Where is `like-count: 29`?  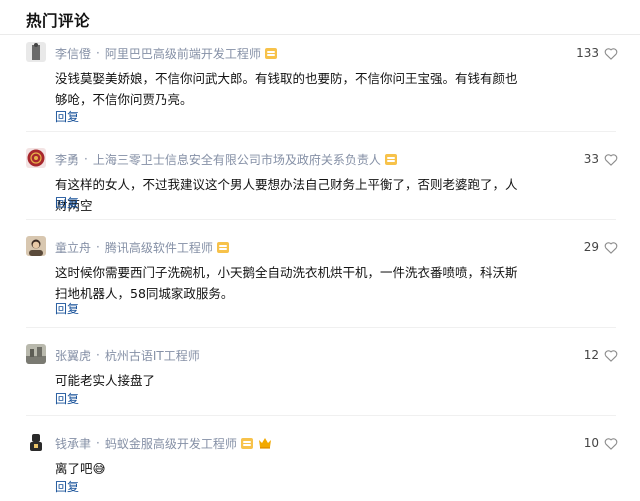 like-count: 29 is located at coordinates (591, 247).